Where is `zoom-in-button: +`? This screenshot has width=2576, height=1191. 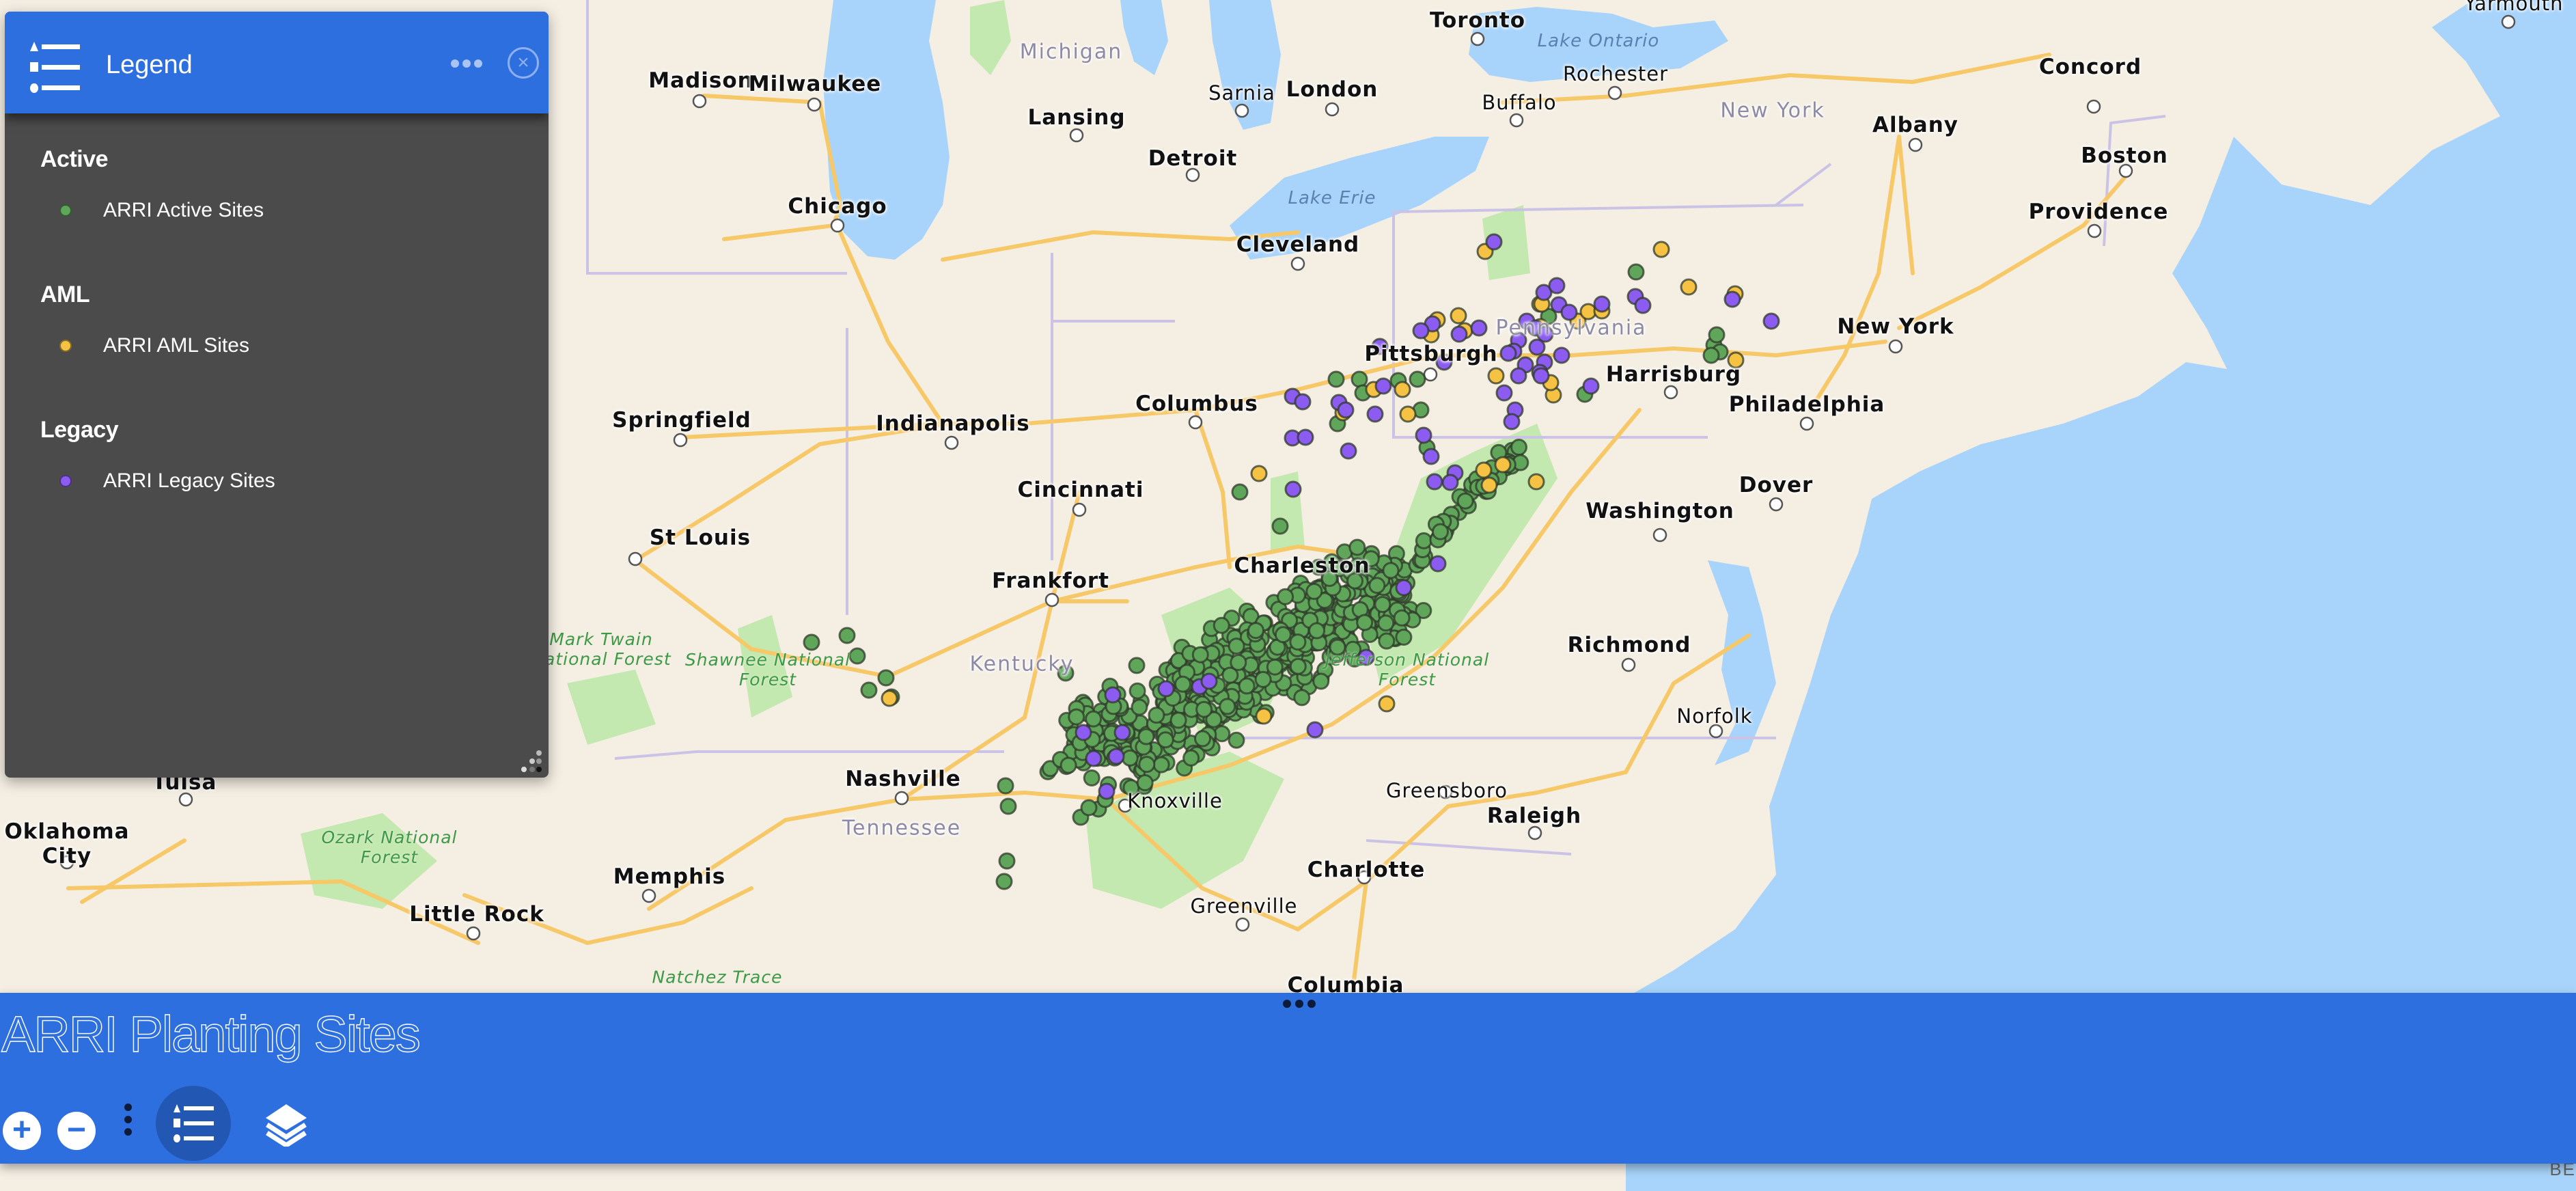
zoom-in-button: + is located at coordinates (22, 1131).